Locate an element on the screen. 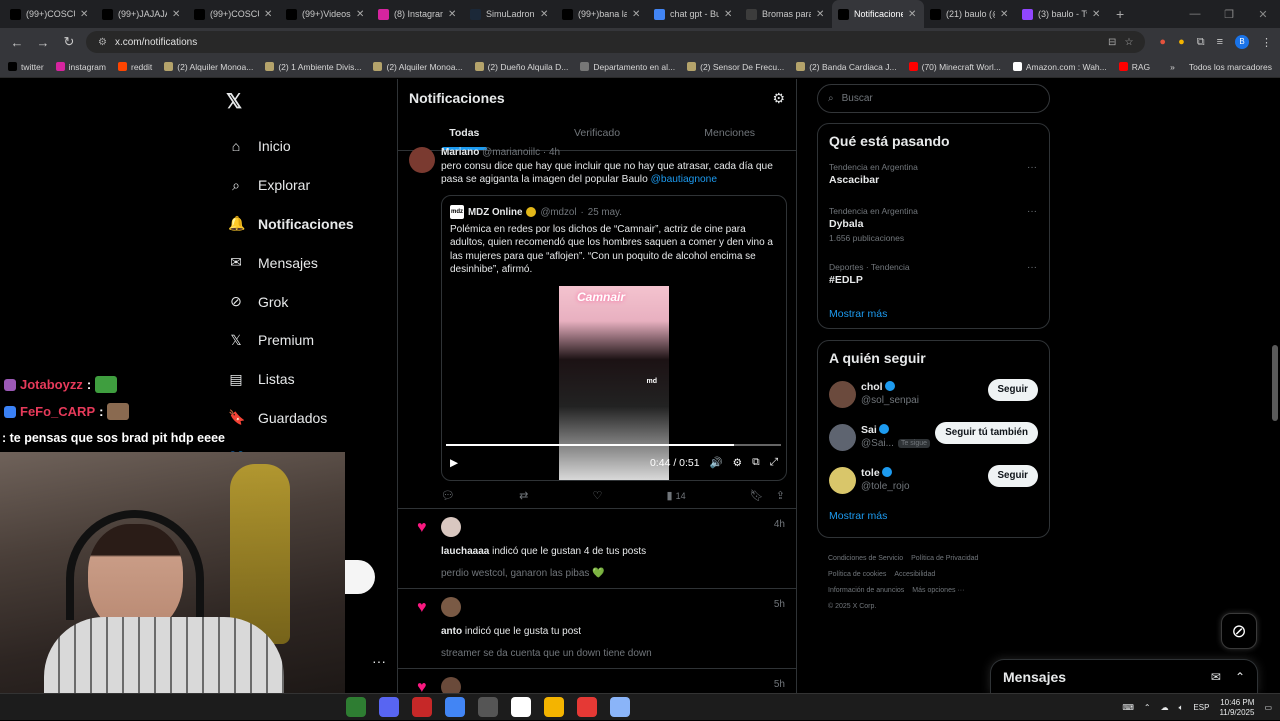 This screenshot has width=1280, height=721. bookmarks-overflow-icon: » is located at coordinates (1172, 67).